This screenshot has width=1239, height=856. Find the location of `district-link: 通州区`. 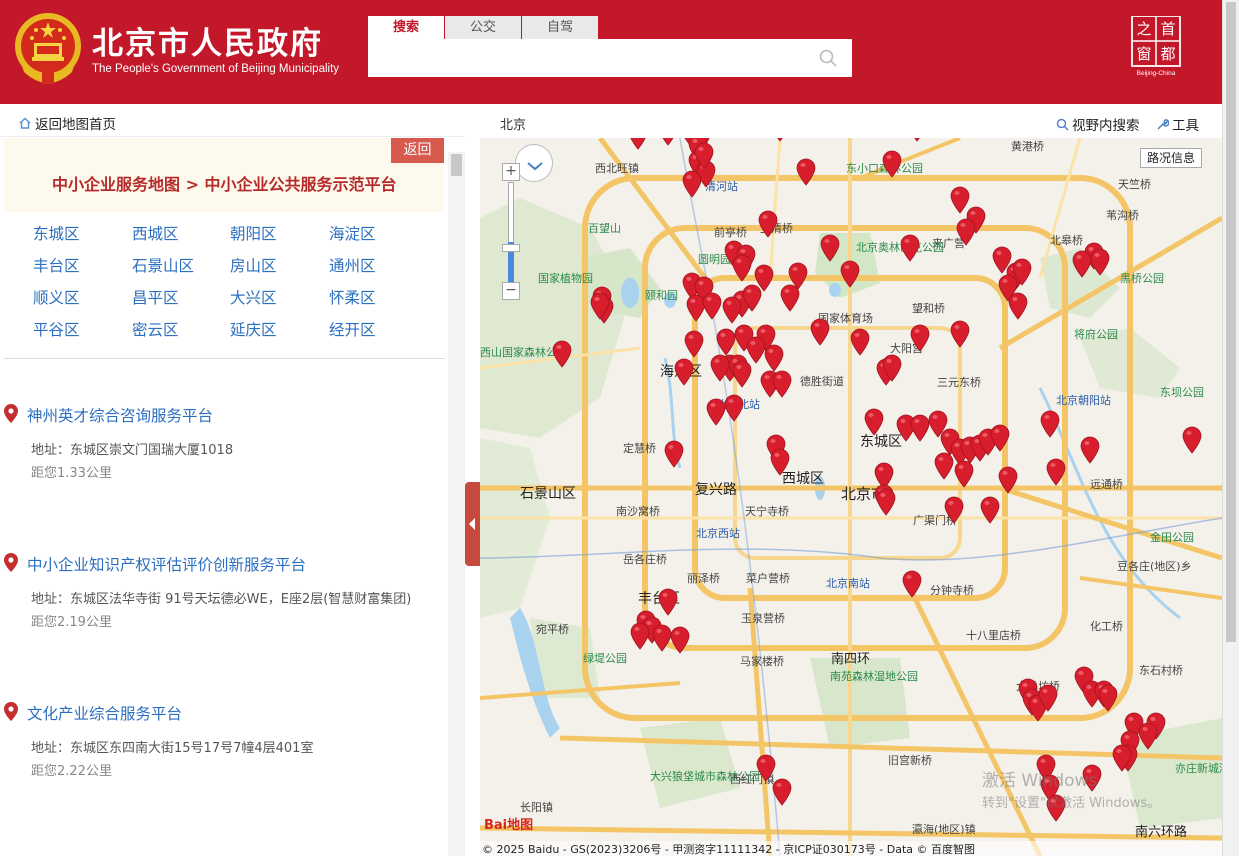

district-link: 通州区 is located at coordinates (378, 266).